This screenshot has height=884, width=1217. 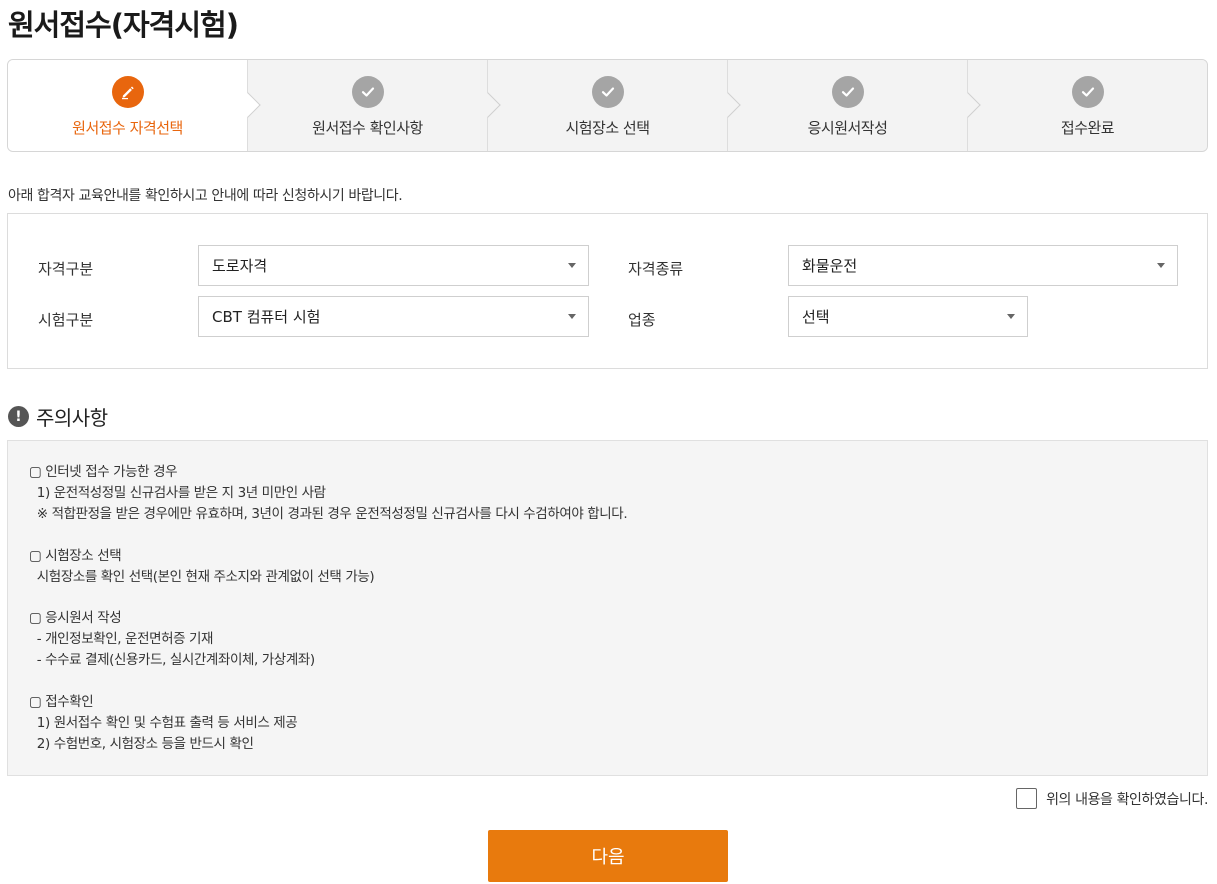 What do you see at coordinates (75, 555) in the screenshot?
I see `caution-heading: ▢ 시험장소 선택` at bounding box center [75, 555].